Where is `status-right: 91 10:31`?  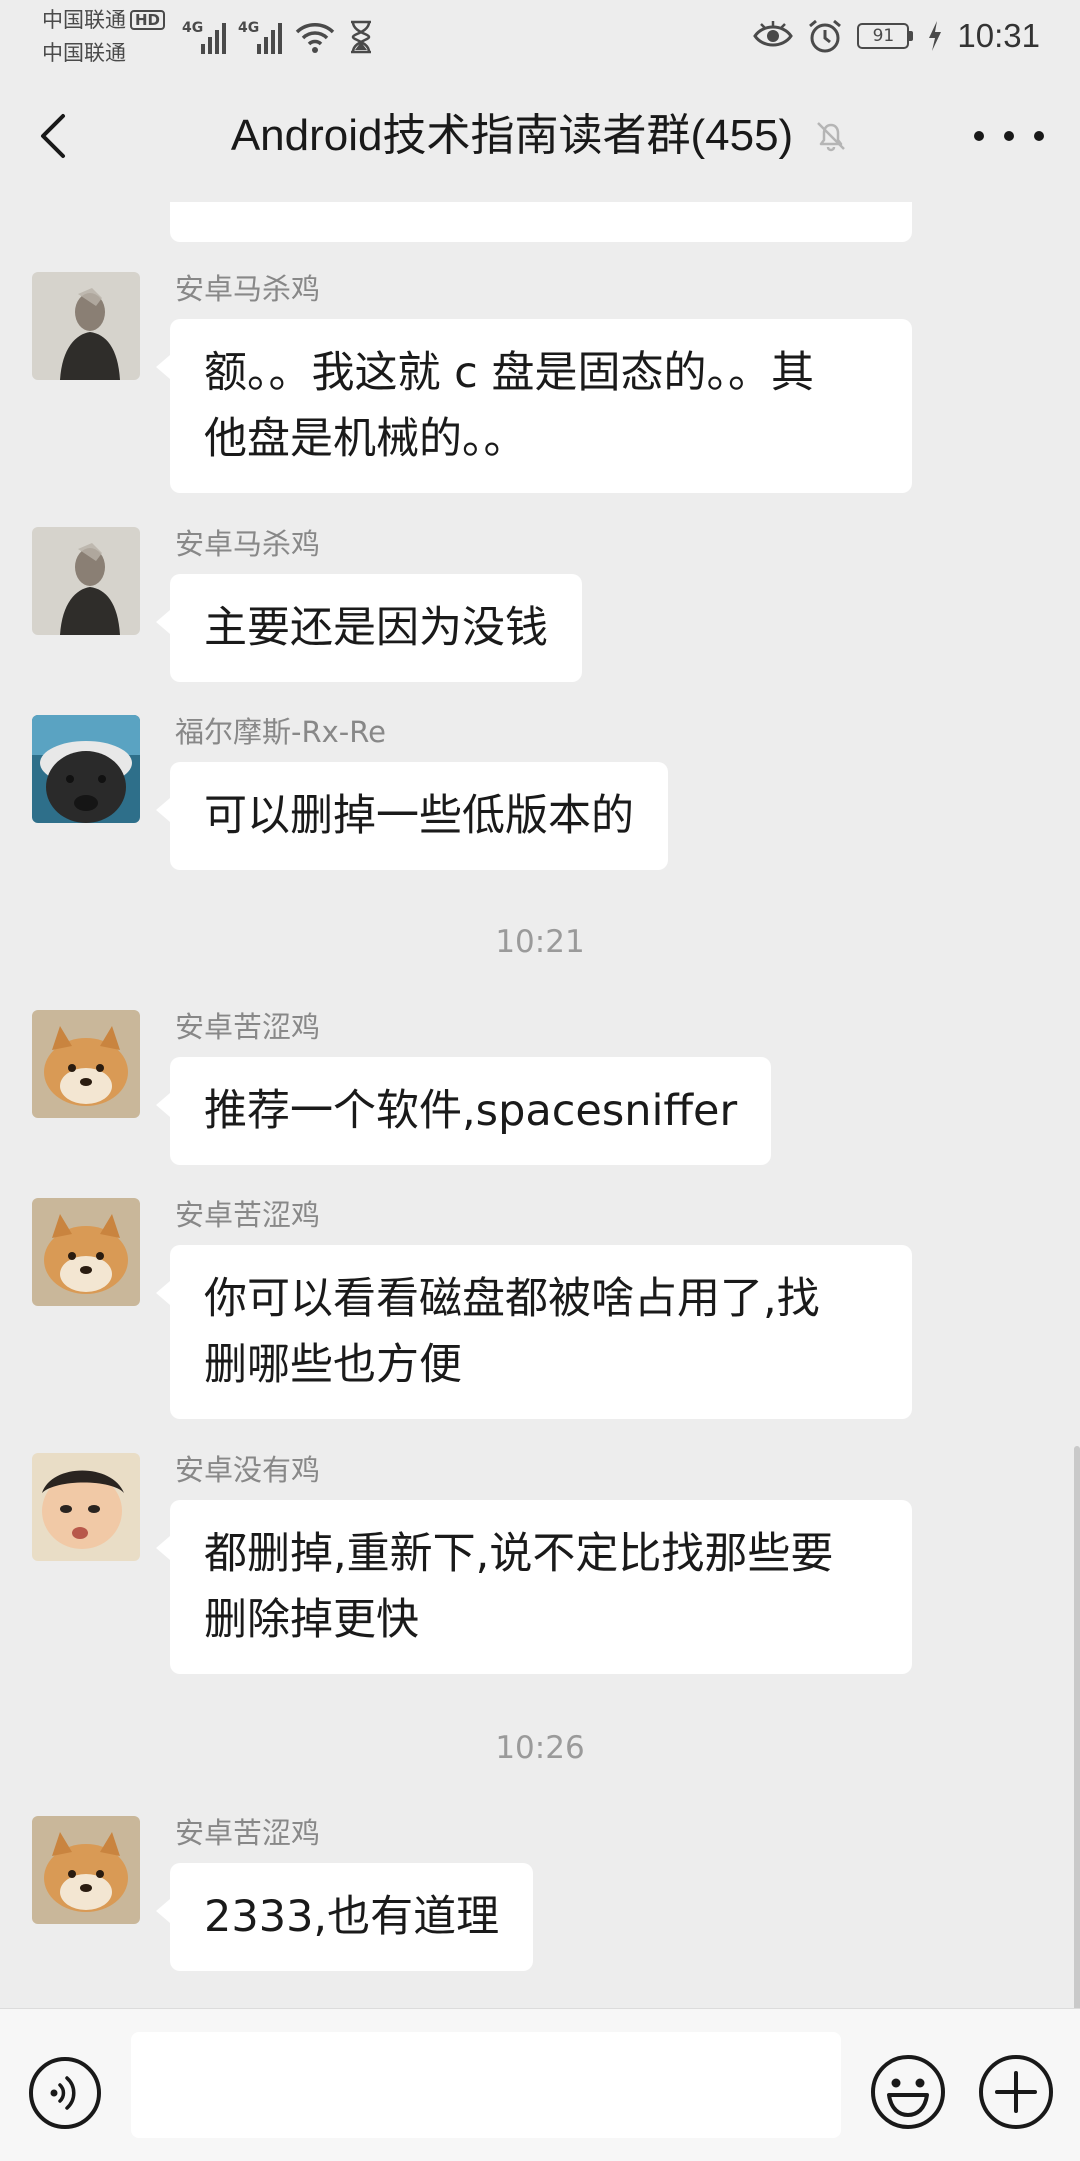
status-right: 91 10:31 is located at coordinates (896, 36).